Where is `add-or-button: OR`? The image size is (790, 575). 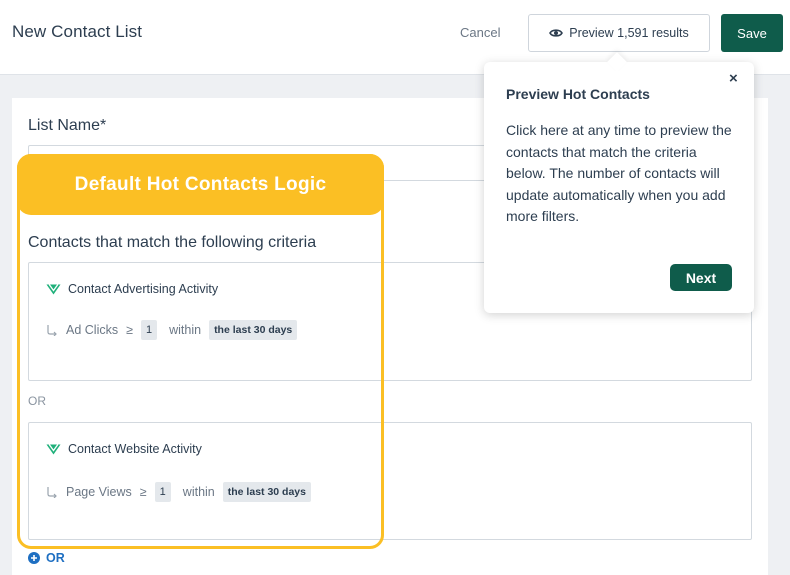
add-or-button: OR is located at coordinates (46, 558).